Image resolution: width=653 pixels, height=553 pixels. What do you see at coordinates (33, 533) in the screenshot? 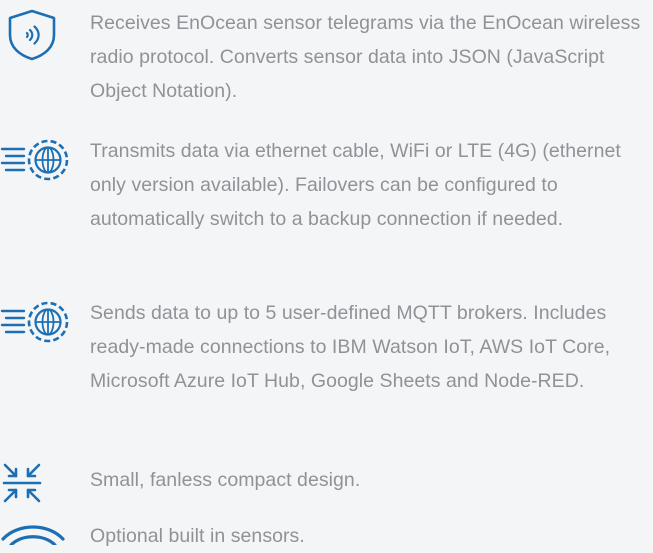
I see `wireless-waves-icon` at bounding box center [33, 533].